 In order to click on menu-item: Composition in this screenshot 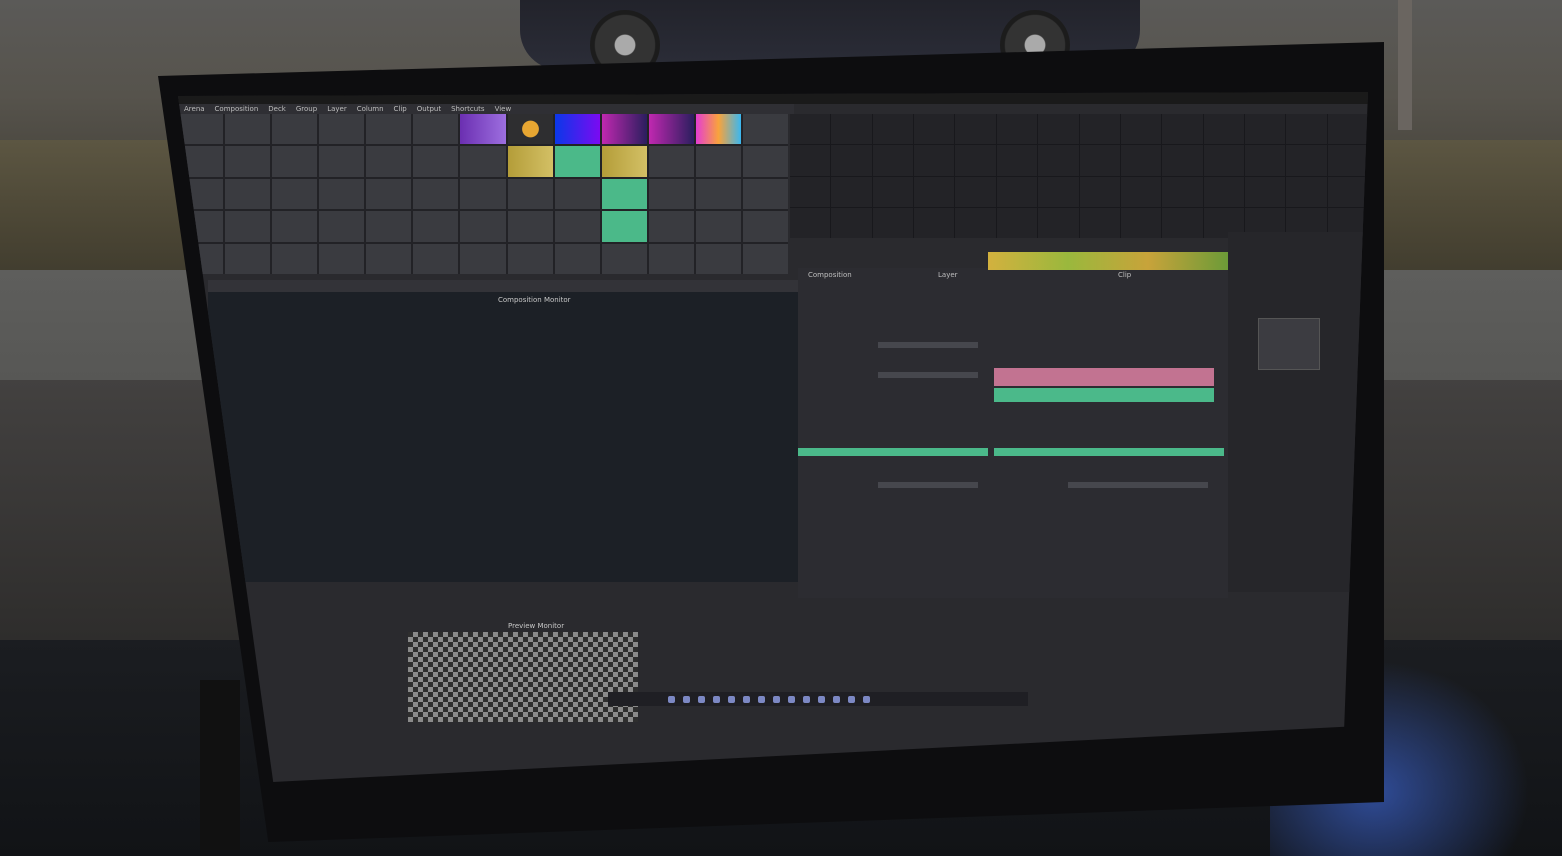, I will do `click(237, 109)`.